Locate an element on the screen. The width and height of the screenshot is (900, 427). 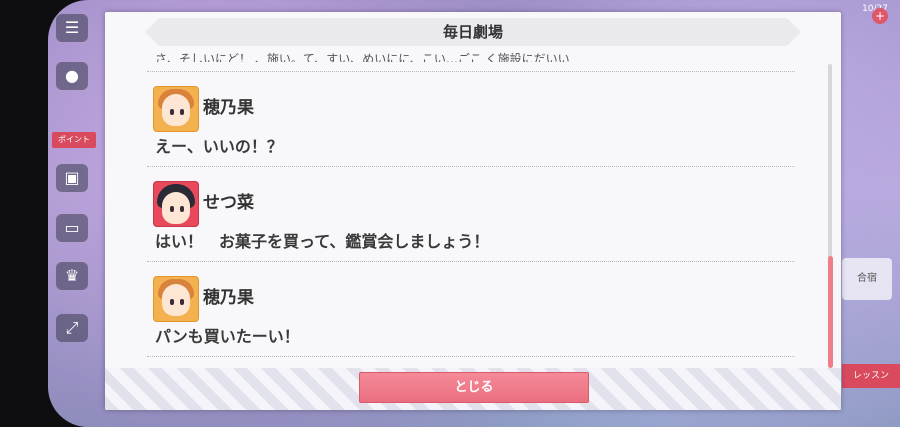
close-button: とじる is located at coordinates (474, 387).